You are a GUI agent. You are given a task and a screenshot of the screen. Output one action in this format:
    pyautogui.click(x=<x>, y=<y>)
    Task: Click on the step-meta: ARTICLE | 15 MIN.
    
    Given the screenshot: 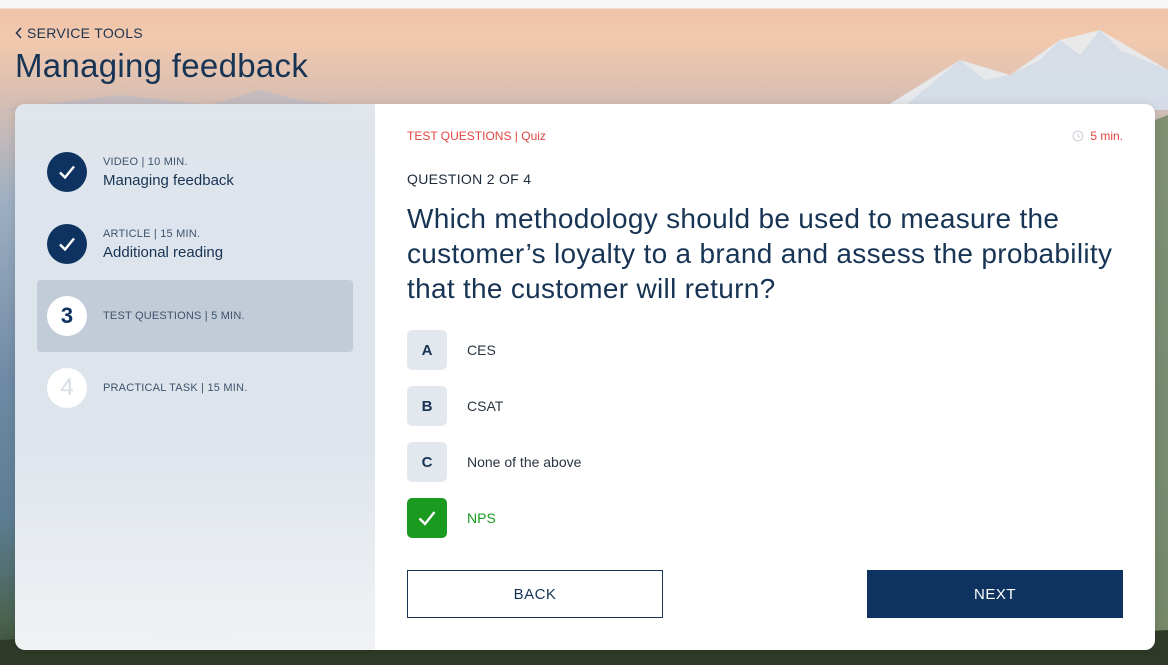 What is the action you would take?
    pyautogui.click(x=152, y=233)
    